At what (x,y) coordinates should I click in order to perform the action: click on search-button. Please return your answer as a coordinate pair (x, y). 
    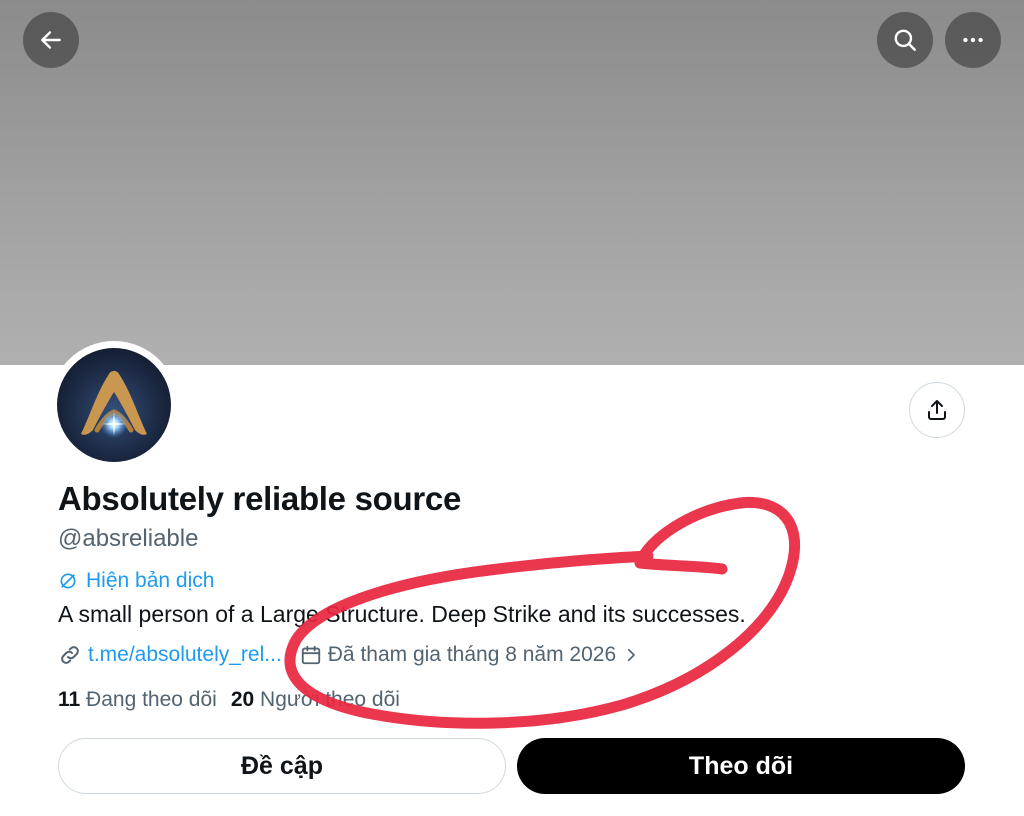
    Looking at the image, I should click on (905, 40).